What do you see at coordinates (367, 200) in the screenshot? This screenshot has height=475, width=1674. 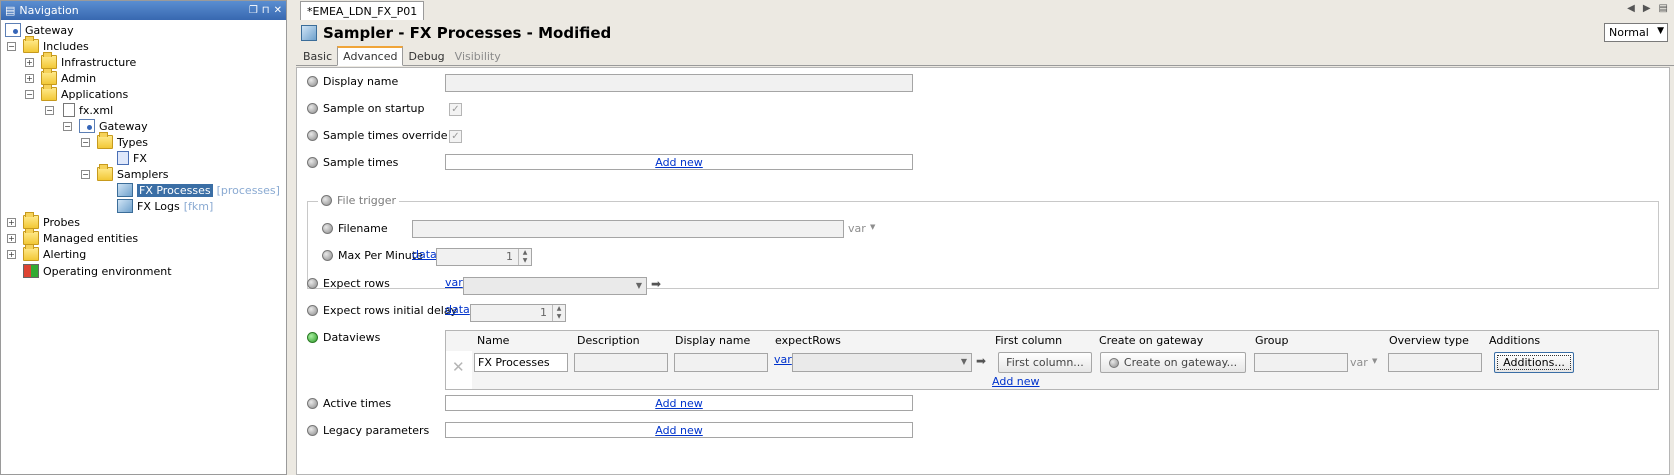 I see `group-title: File trigger` at bounding box center [367, 200].